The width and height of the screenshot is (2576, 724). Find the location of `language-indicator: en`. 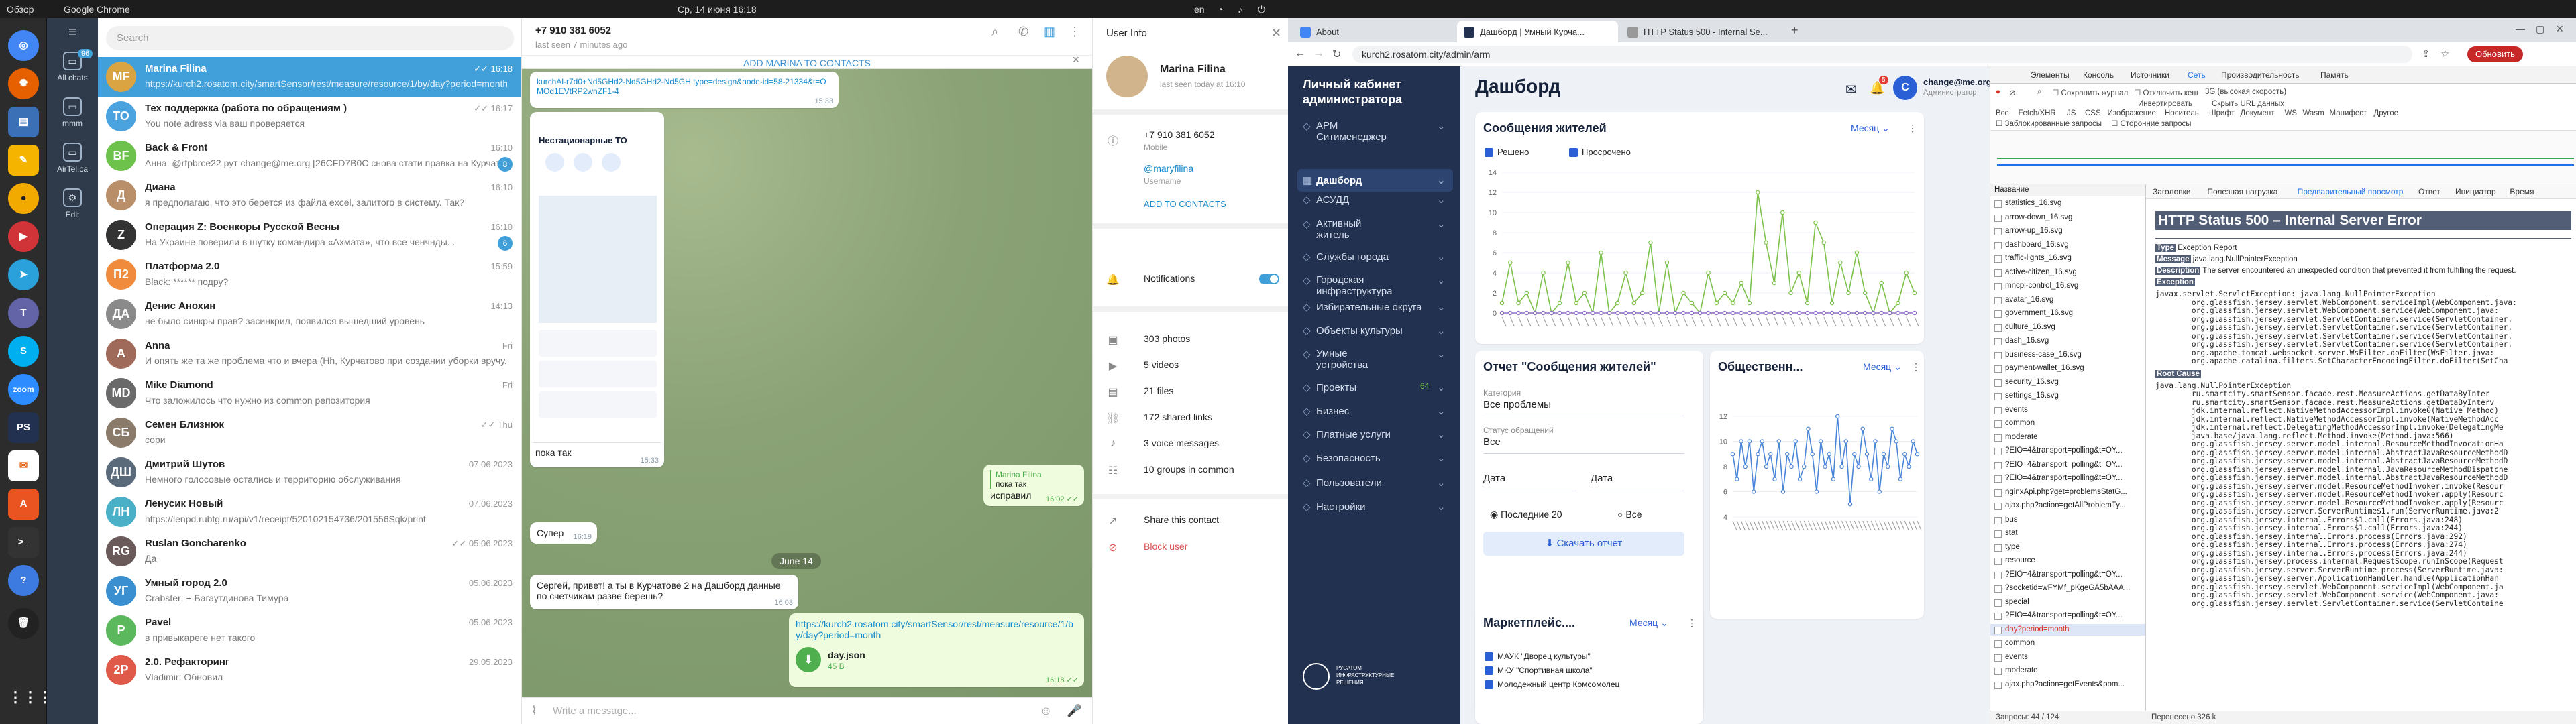

language-indicator: en is located at coordinates (1199, 9).